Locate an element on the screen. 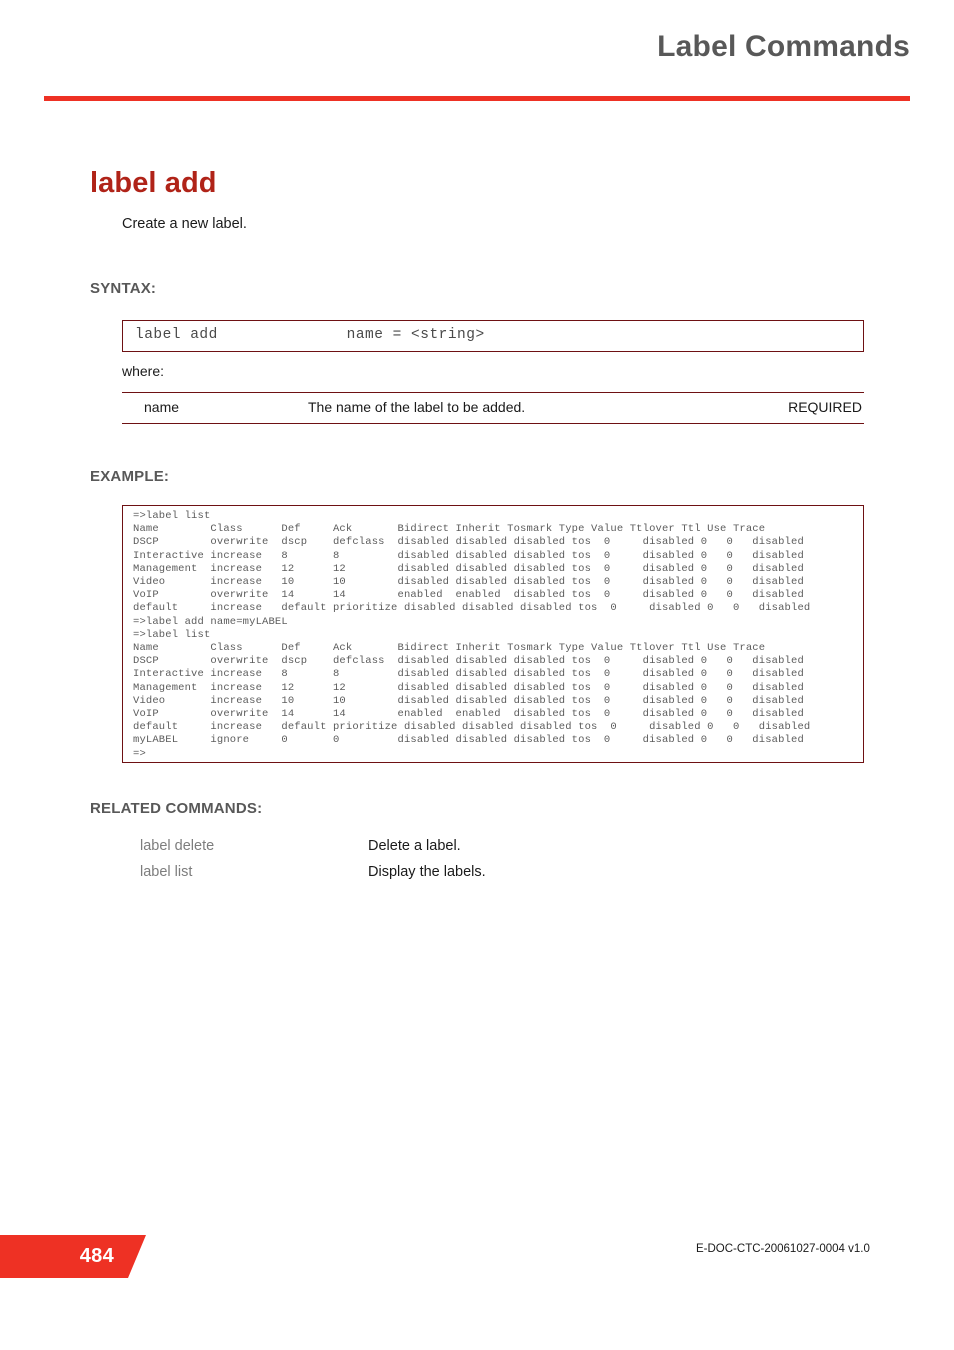  parameter-requirement-badge: REQUIRED is located at coordinates (825, 407).